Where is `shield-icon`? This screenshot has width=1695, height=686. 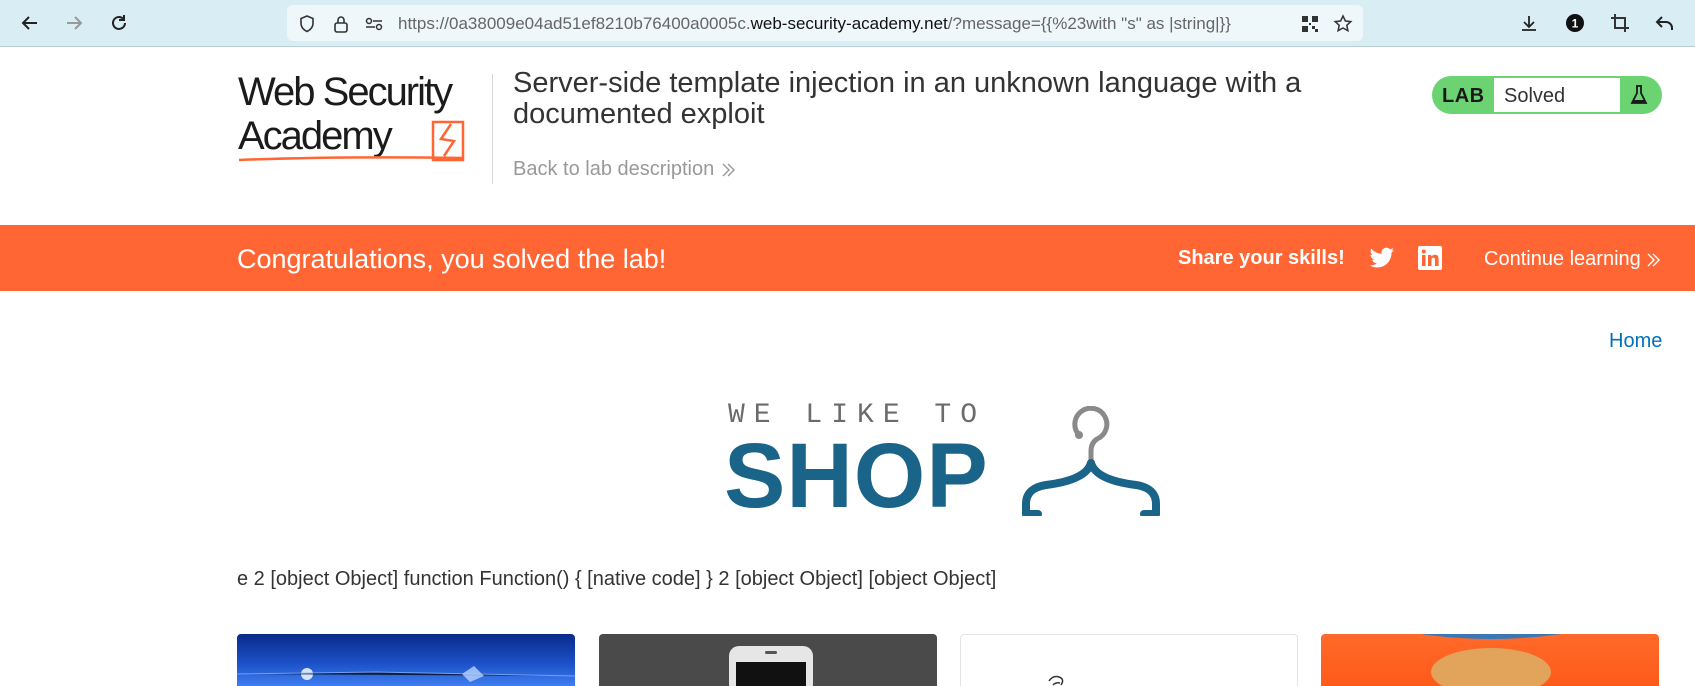 shield-icon is located at coordinates (307, 24).